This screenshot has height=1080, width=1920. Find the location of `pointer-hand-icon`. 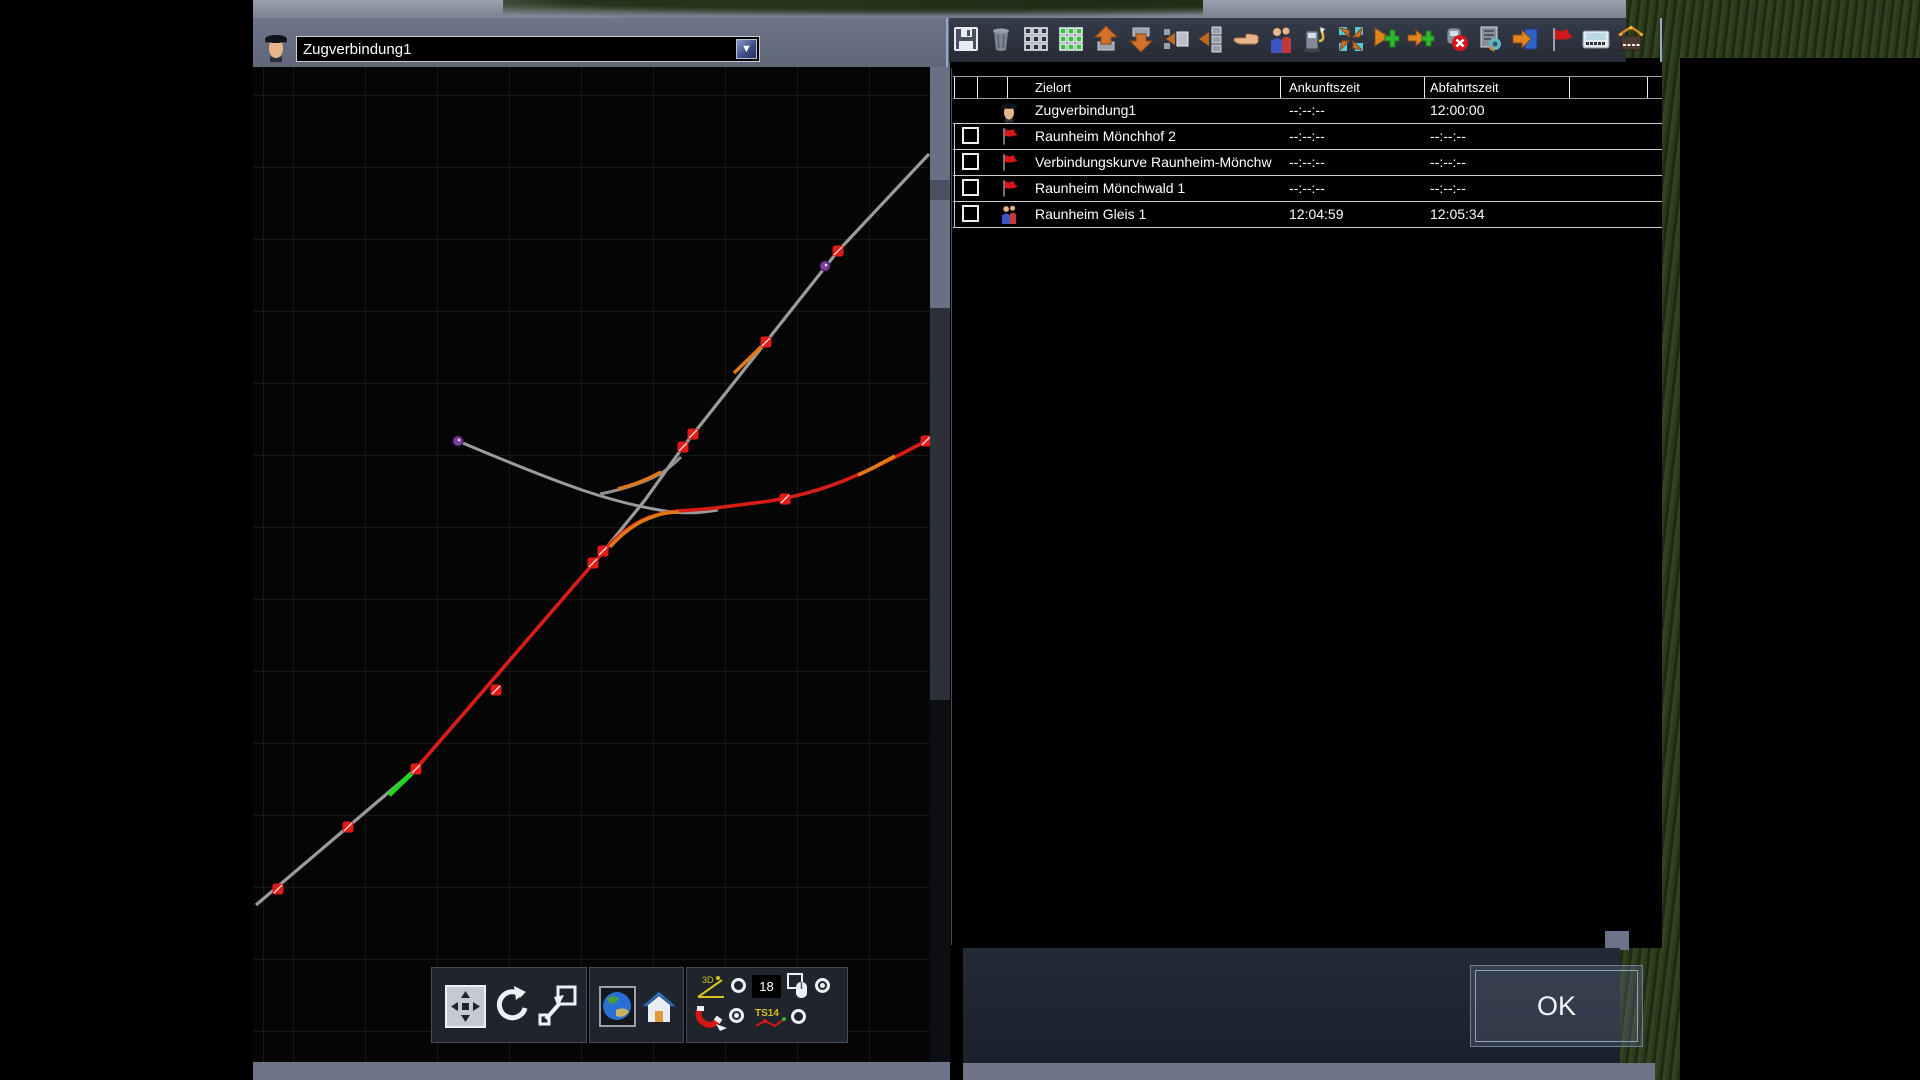

pointer-hand-icon is located at coordinates (1246, 39).